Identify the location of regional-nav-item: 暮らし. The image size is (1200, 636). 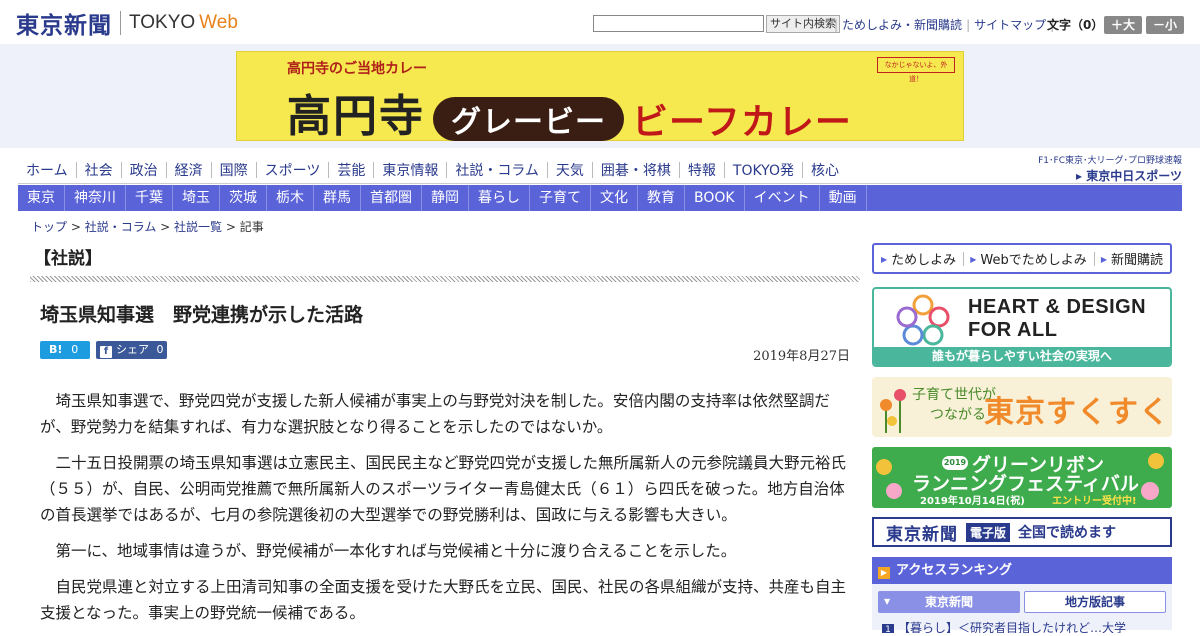
(499, 198).